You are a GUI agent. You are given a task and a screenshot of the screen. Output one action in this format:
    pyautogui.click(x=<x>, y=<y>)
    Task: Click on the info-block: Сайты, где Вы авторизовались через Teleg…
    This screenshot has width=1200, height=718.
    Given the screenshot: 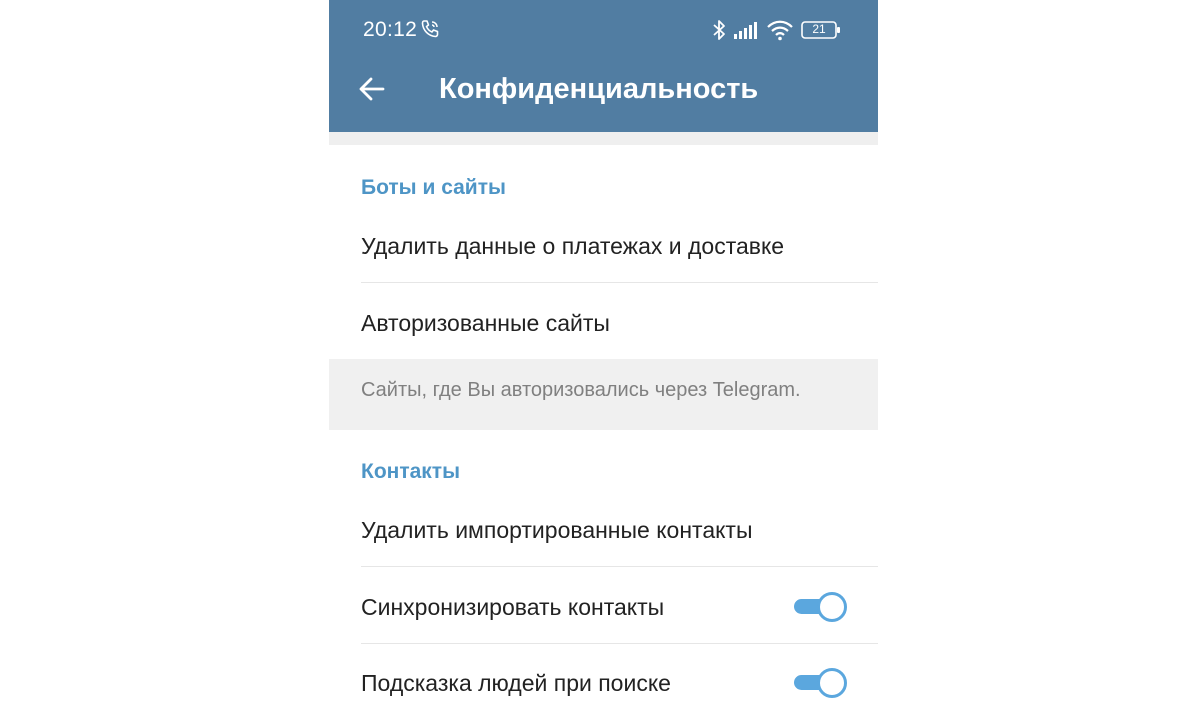 What is the action you would take?
    pyautogui.click(x=603, y=394)
    